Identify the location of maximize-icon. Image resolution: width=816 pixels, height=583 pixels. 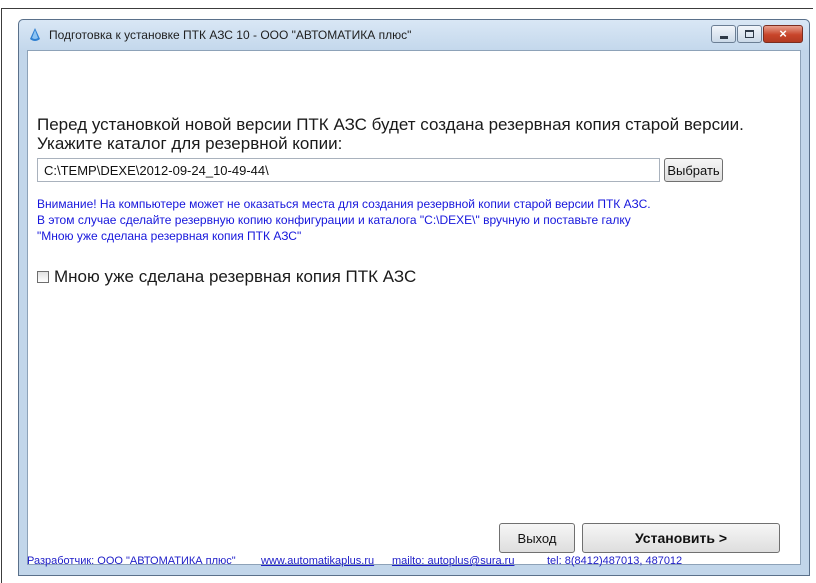
(749, 34).